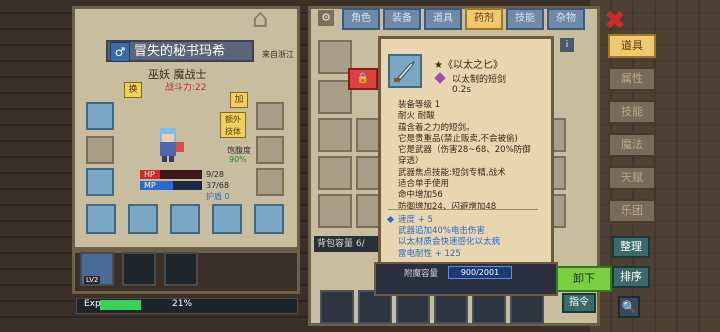 The width and height of the screenshot is (720, 332). I want to click on tab-5: 技能, so click(525, 19).